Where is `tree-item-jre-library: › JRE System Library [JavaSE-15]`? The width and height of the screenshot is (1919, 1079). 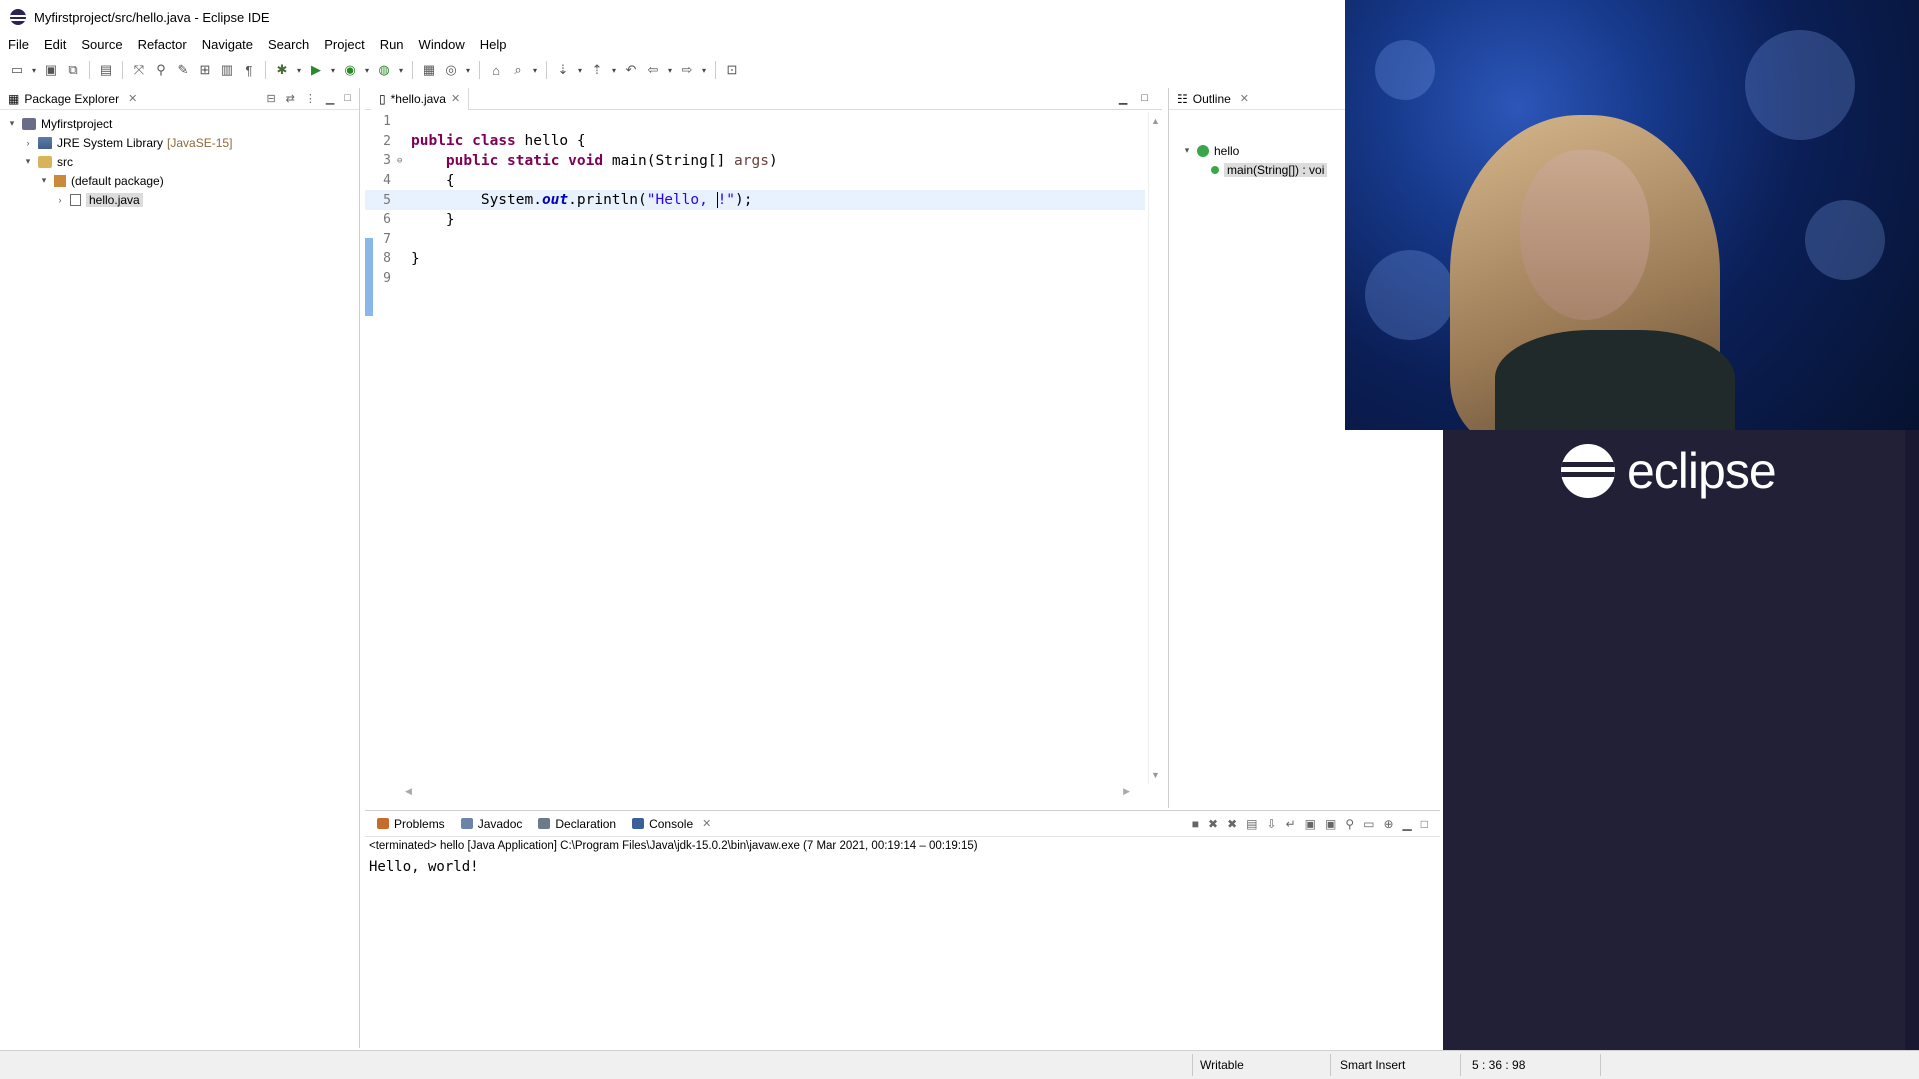 tree-item-jre-library: › JRE System Library [JavaSE-15] is located at coordinates (179, 142).